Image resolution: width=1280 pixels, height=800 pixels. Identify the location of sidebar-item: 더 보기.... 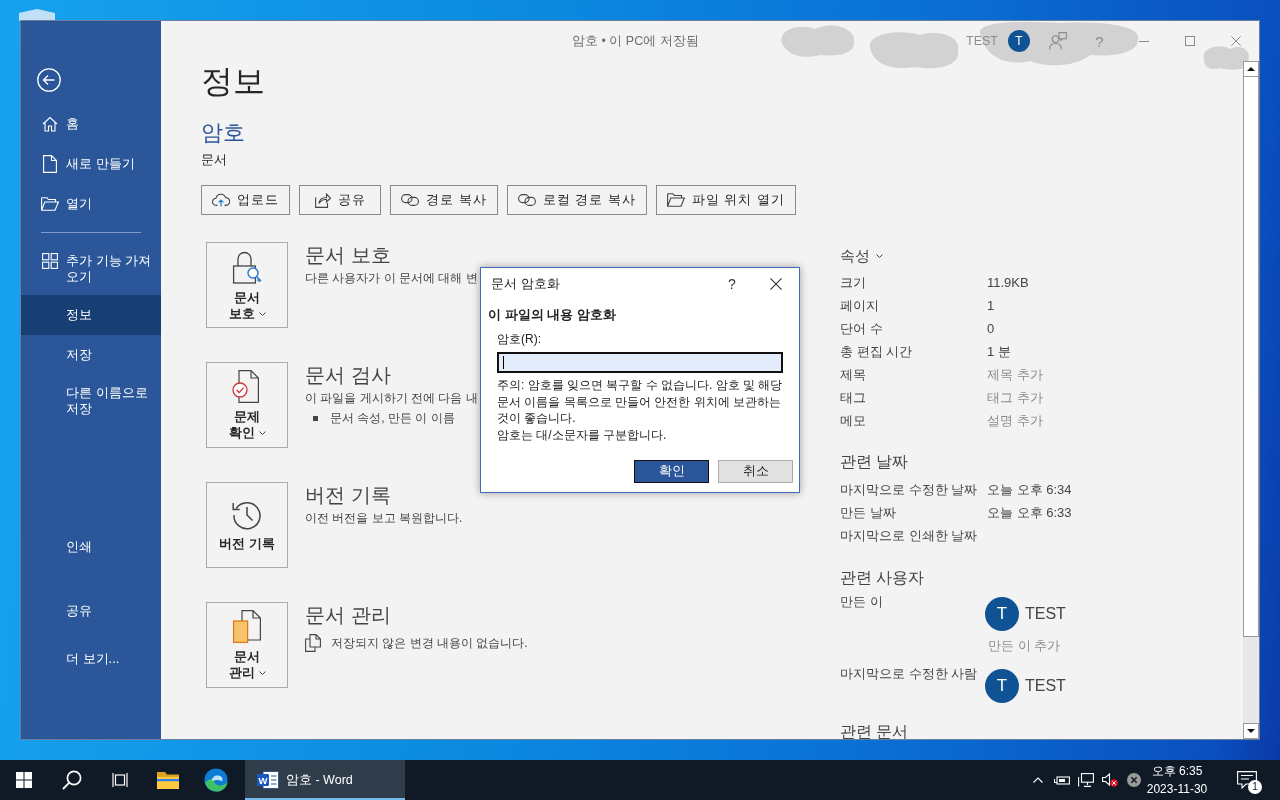
(91, 659).